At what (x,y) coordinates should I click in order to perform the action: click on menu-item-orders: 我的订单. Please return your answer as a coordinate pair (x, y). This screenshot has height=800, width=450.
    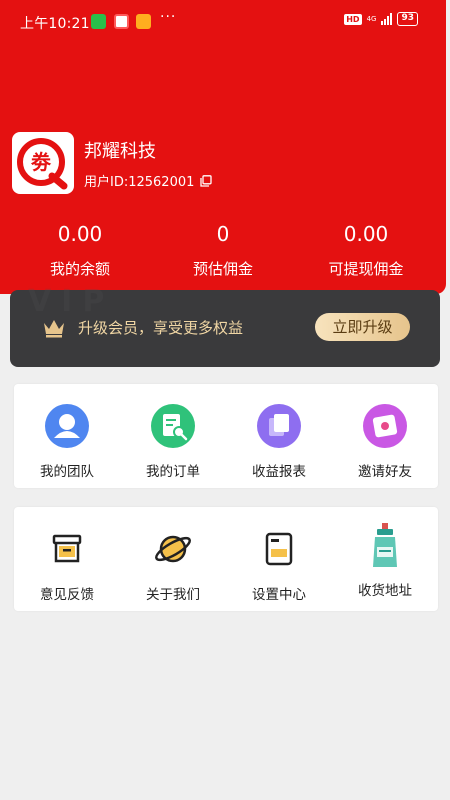
    Looking at the image, I should click on (173, 442).